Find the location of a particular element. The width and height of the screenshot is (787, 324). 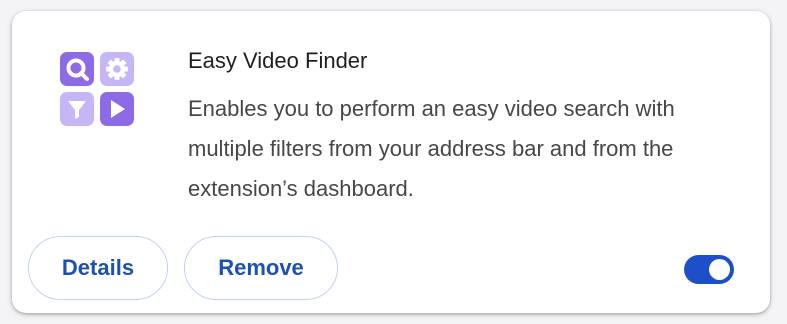

extension-enable-toggle is located at coordinates (709, 269).